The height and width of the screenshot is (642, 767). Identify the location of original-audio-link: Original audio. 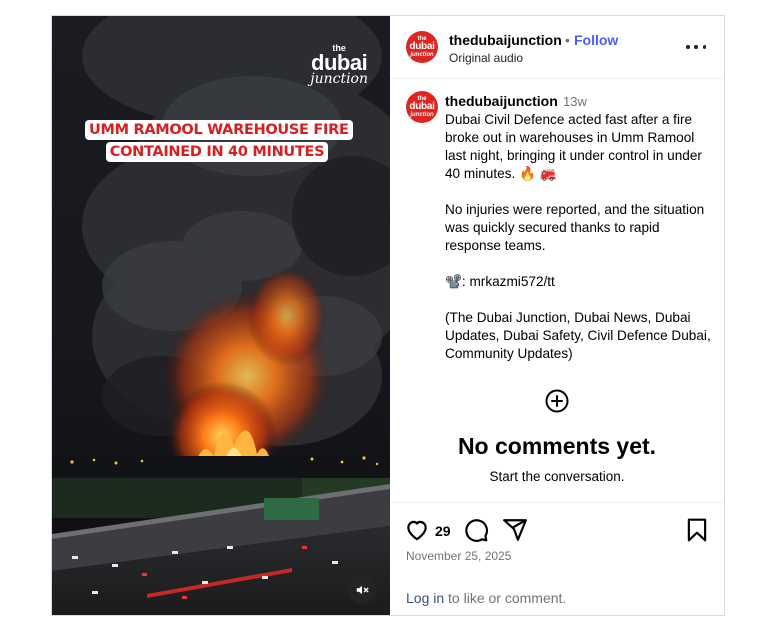
(486, 58).